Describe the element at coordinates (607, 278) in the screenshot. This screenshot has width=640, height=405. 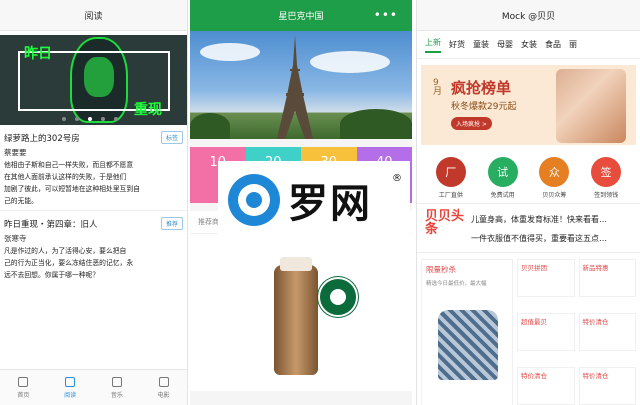
I see `deal-cell: 新品特惠` at that location.